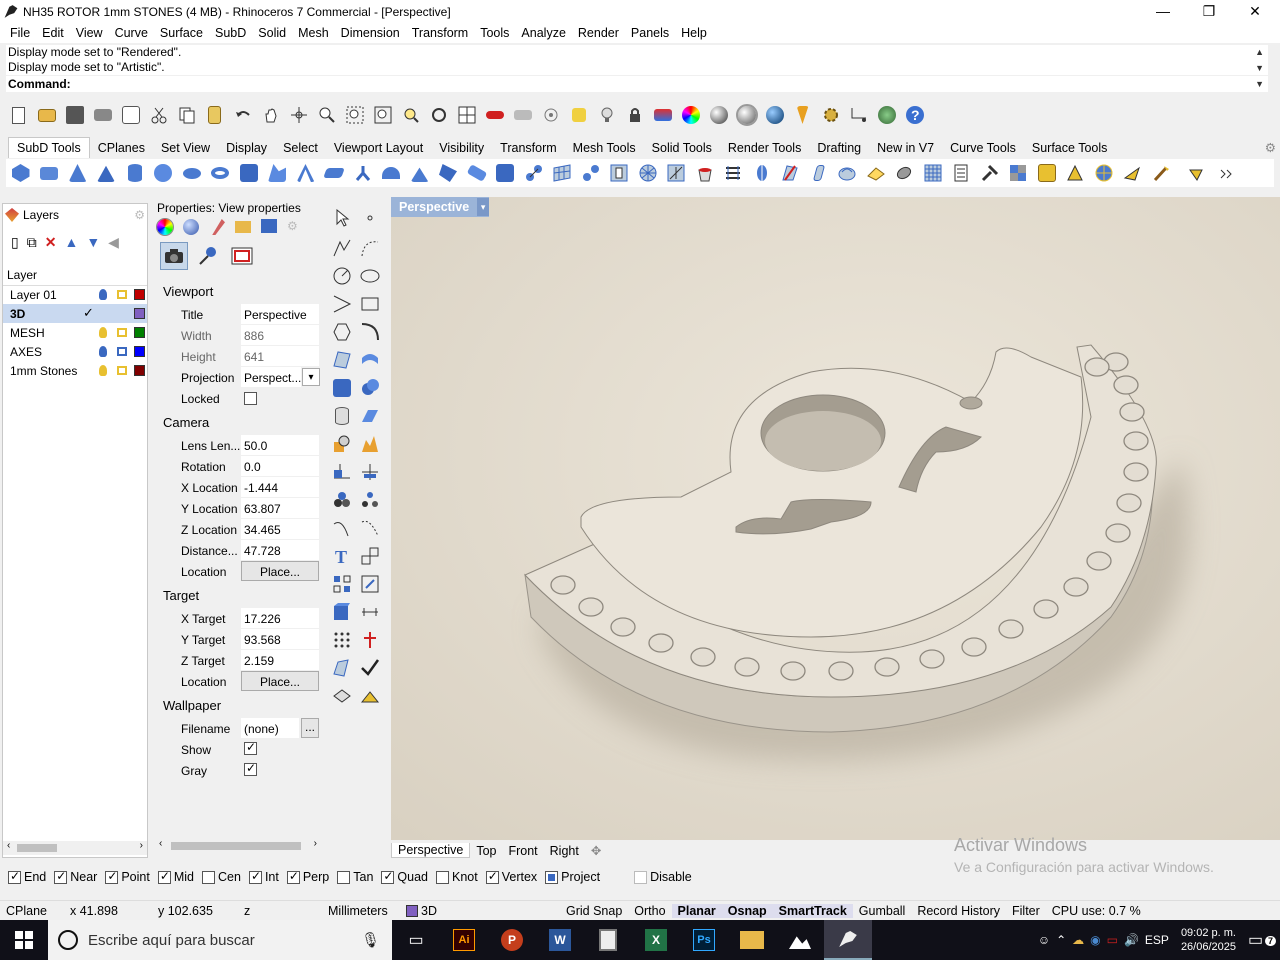 This screenshot has height=960, width=1280. Describe the element at coordinates (342, 248) in the screenshot. I see `polyline-icon` at that location.